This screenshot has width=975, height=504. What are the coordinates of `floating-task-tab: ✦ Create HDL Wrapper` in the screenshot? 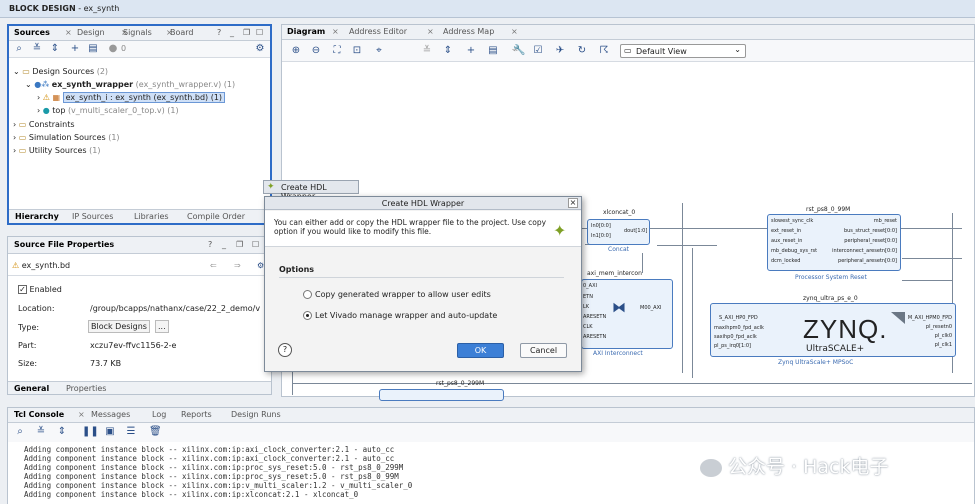 It's located at (311, 190).